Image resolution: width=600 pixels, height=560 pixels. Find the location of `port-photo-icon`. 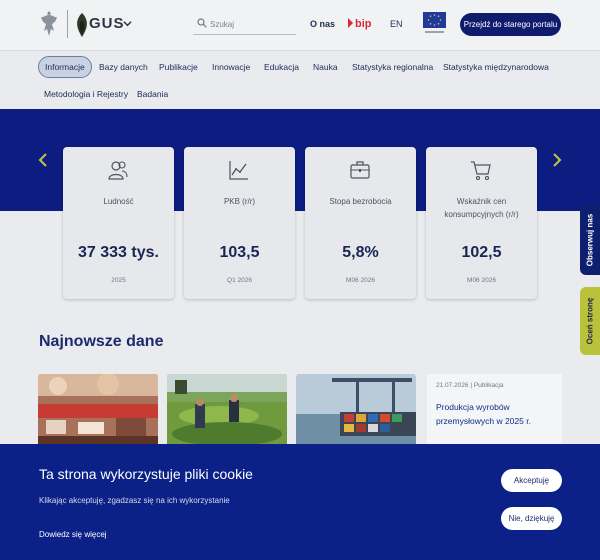

port-photo-icon is located at coordinates (356, 411).